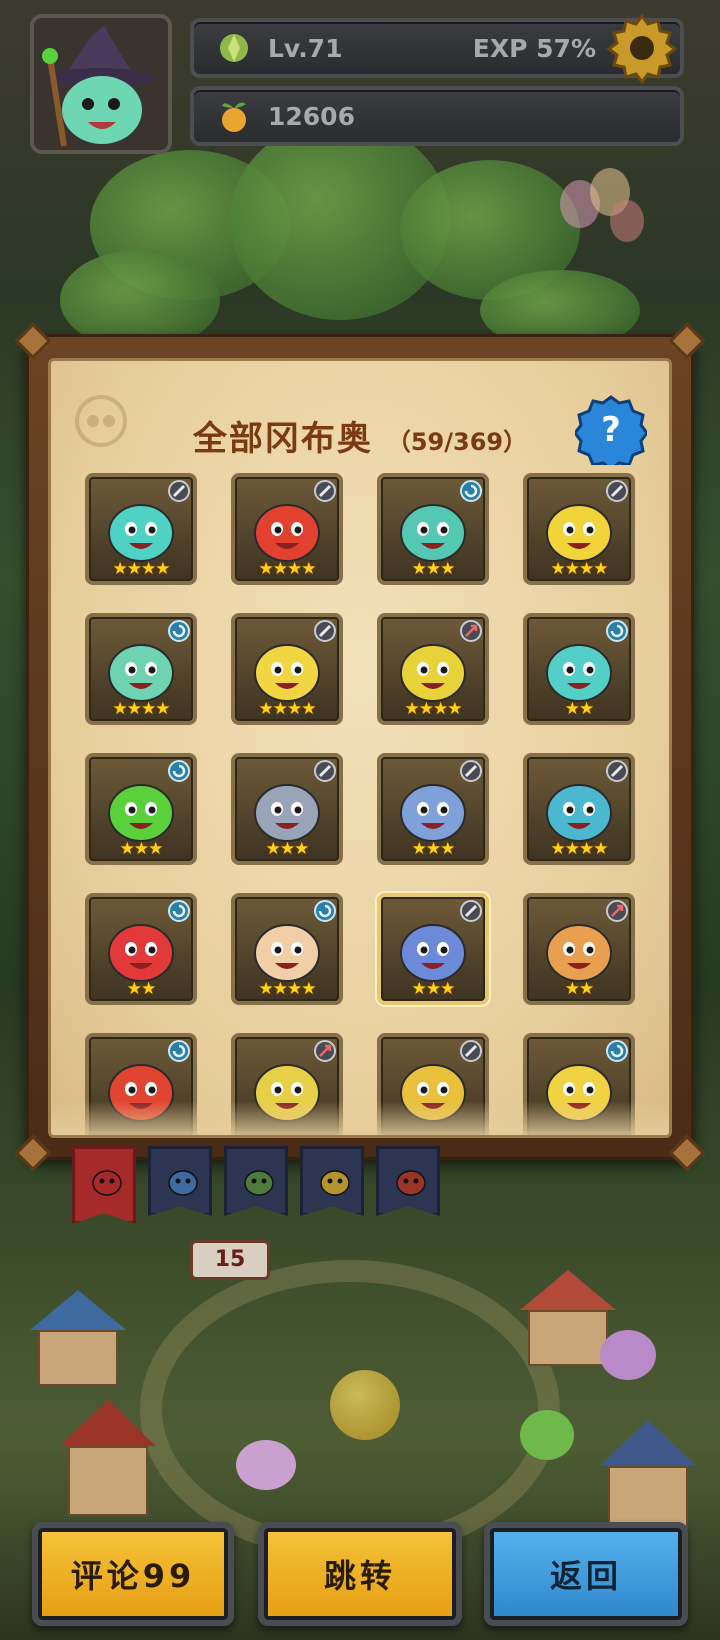 Image resolution: width=720 pixels, height=1640 pixels. I want to click on pink-creature, so click(266, 1465).